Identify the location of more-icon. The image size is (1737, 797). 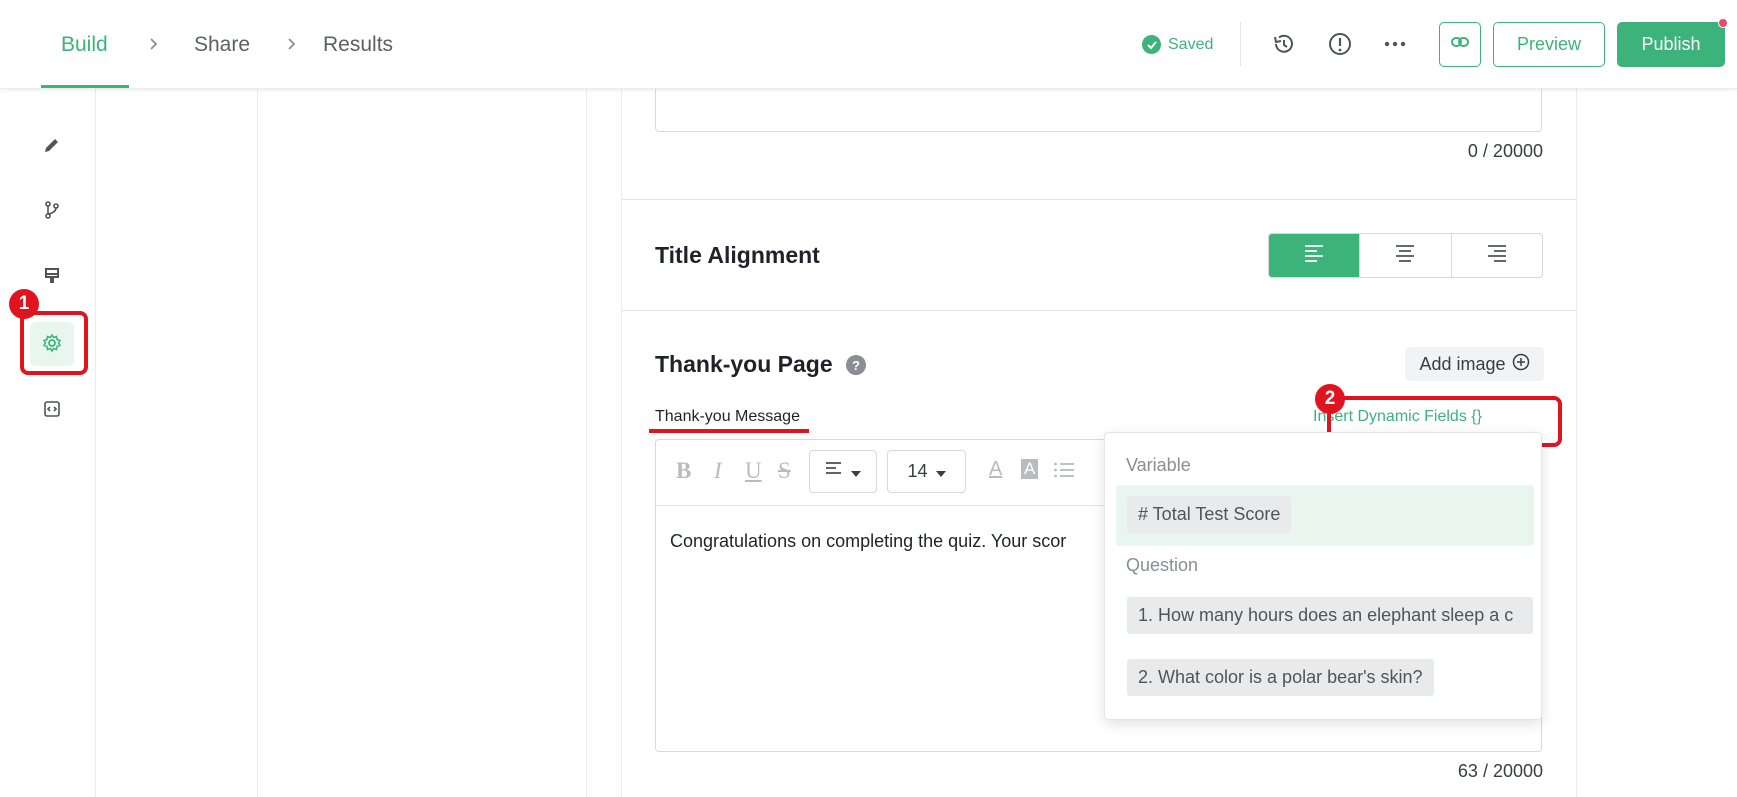
(1395, 44).